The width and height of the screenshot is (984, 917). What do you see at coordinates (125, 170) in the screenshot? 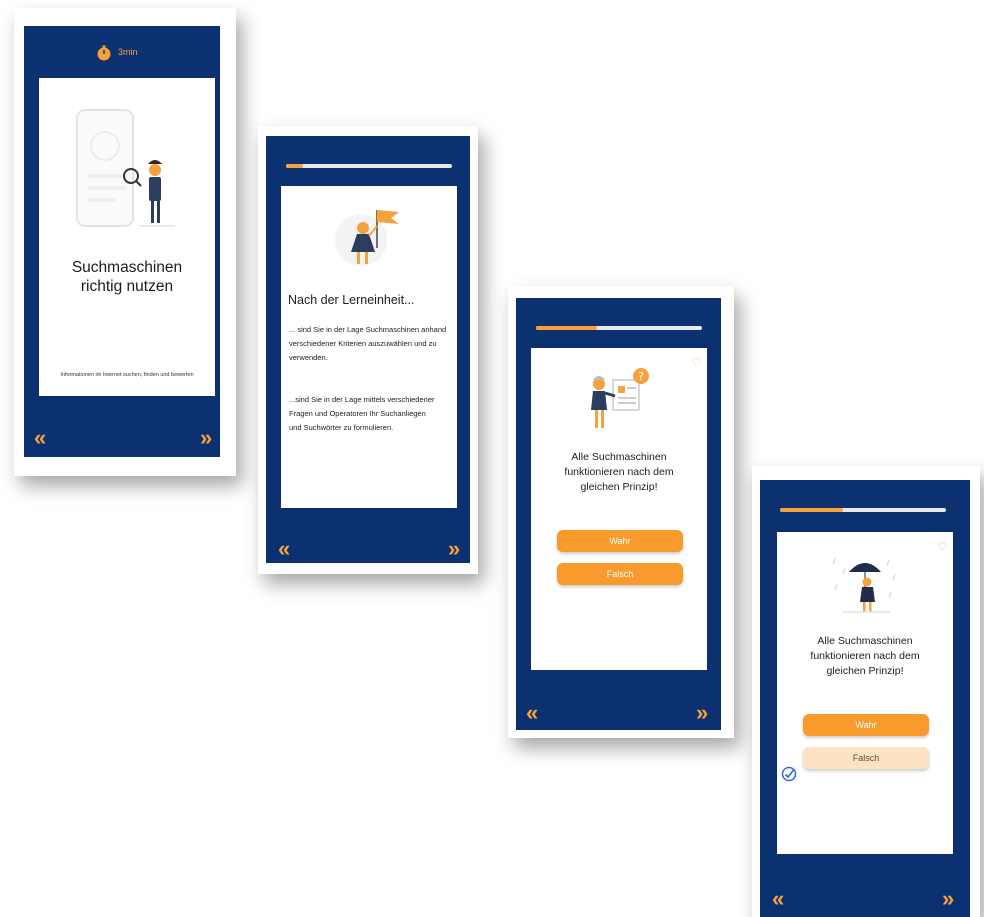
I see `phone-search-illustration` at bounding box center [125, 170].